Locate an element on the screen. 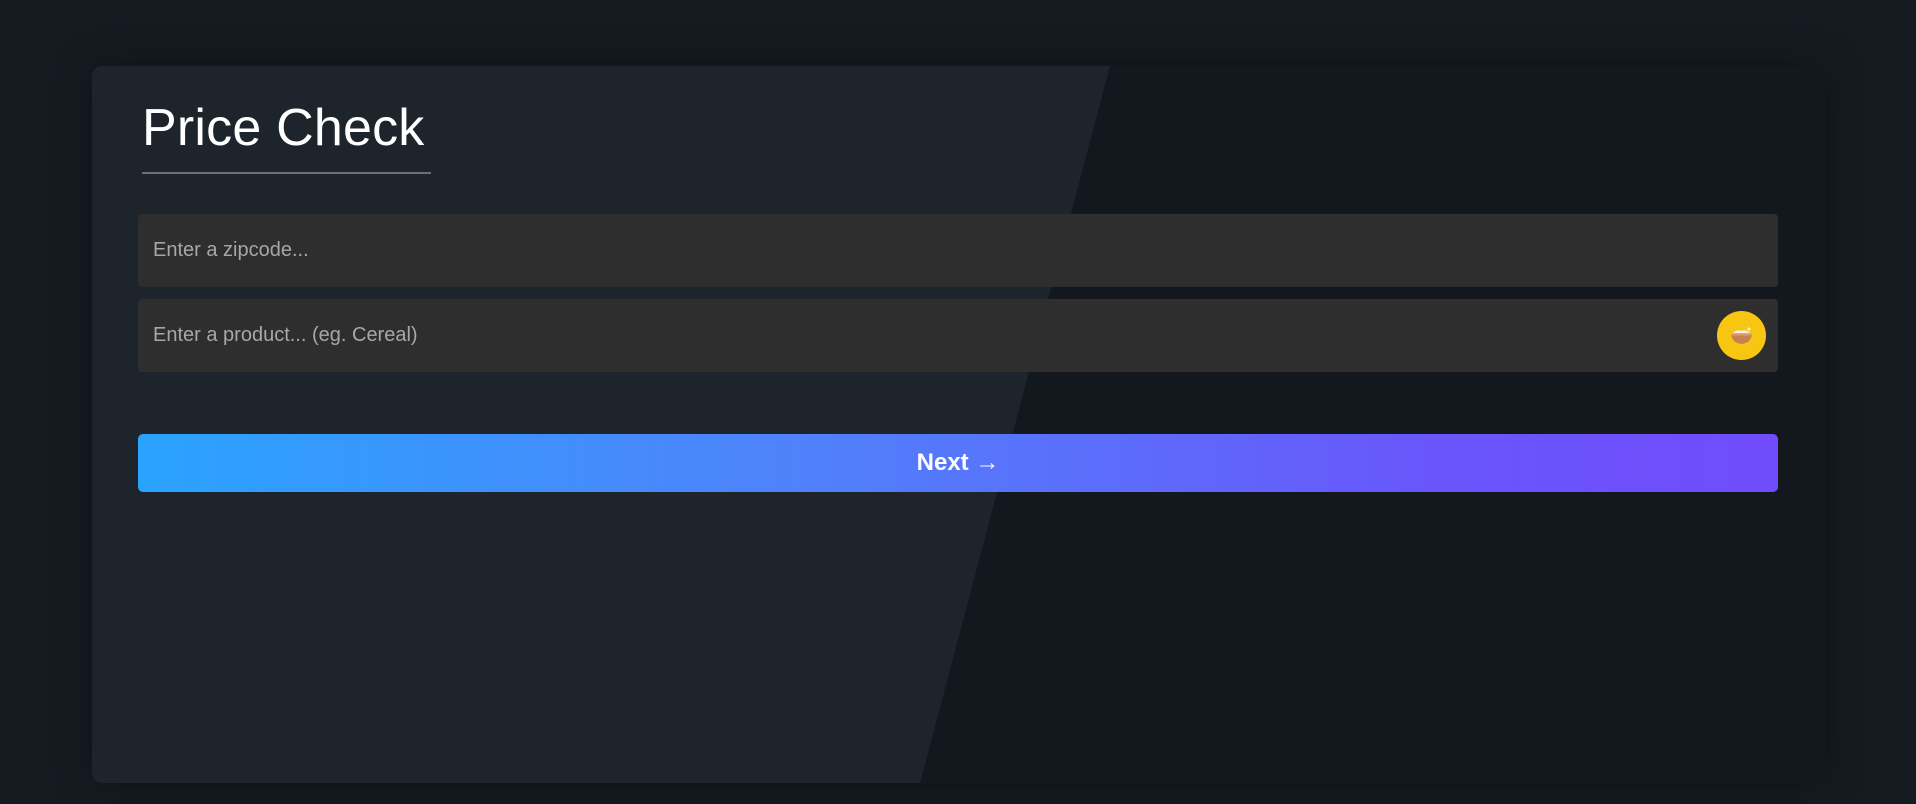 The image size is (1916, 804). zipcode-input is located at coordinates (958, 250).